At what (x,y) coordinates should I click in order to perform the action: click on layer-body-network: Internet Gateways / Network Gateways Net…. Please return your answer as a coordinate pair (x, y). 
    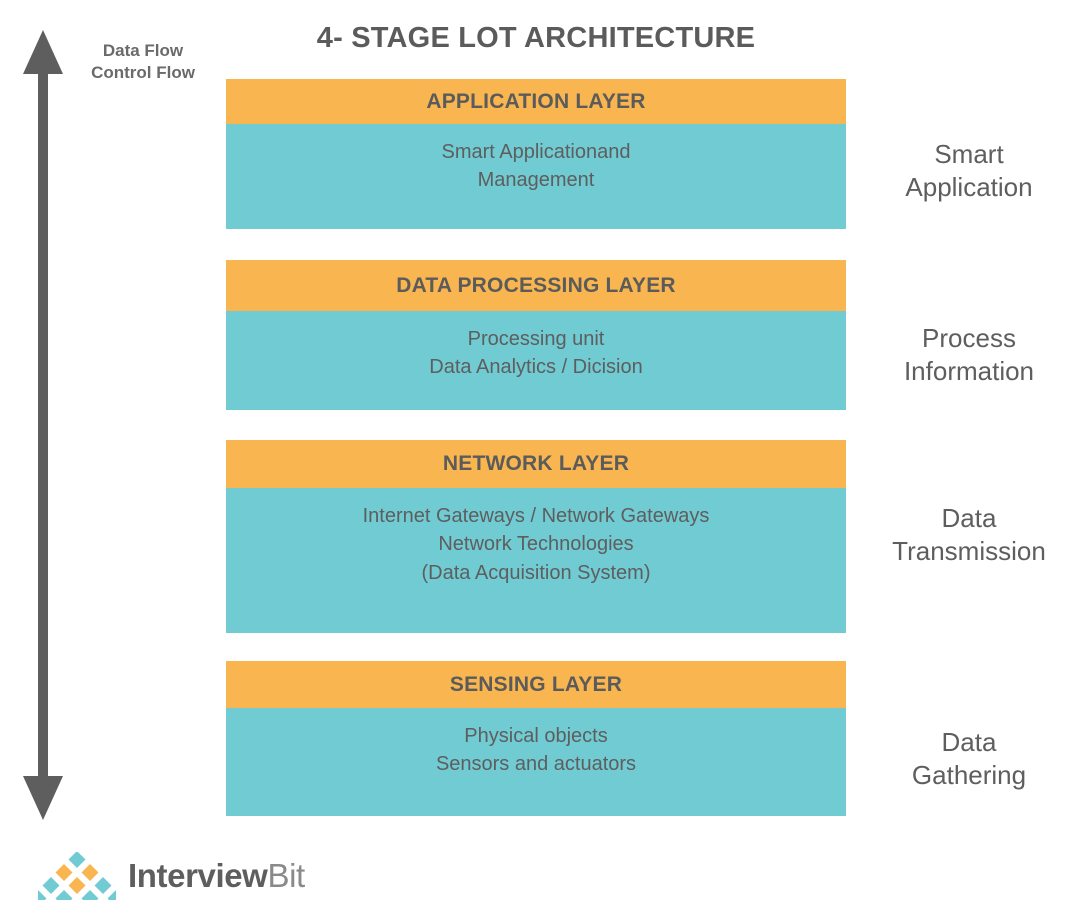
    Looking at the image, I should click on (536, 560).